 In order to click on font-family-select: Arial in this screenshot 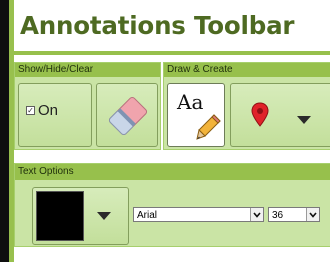, I will do `click(198, 214)`.